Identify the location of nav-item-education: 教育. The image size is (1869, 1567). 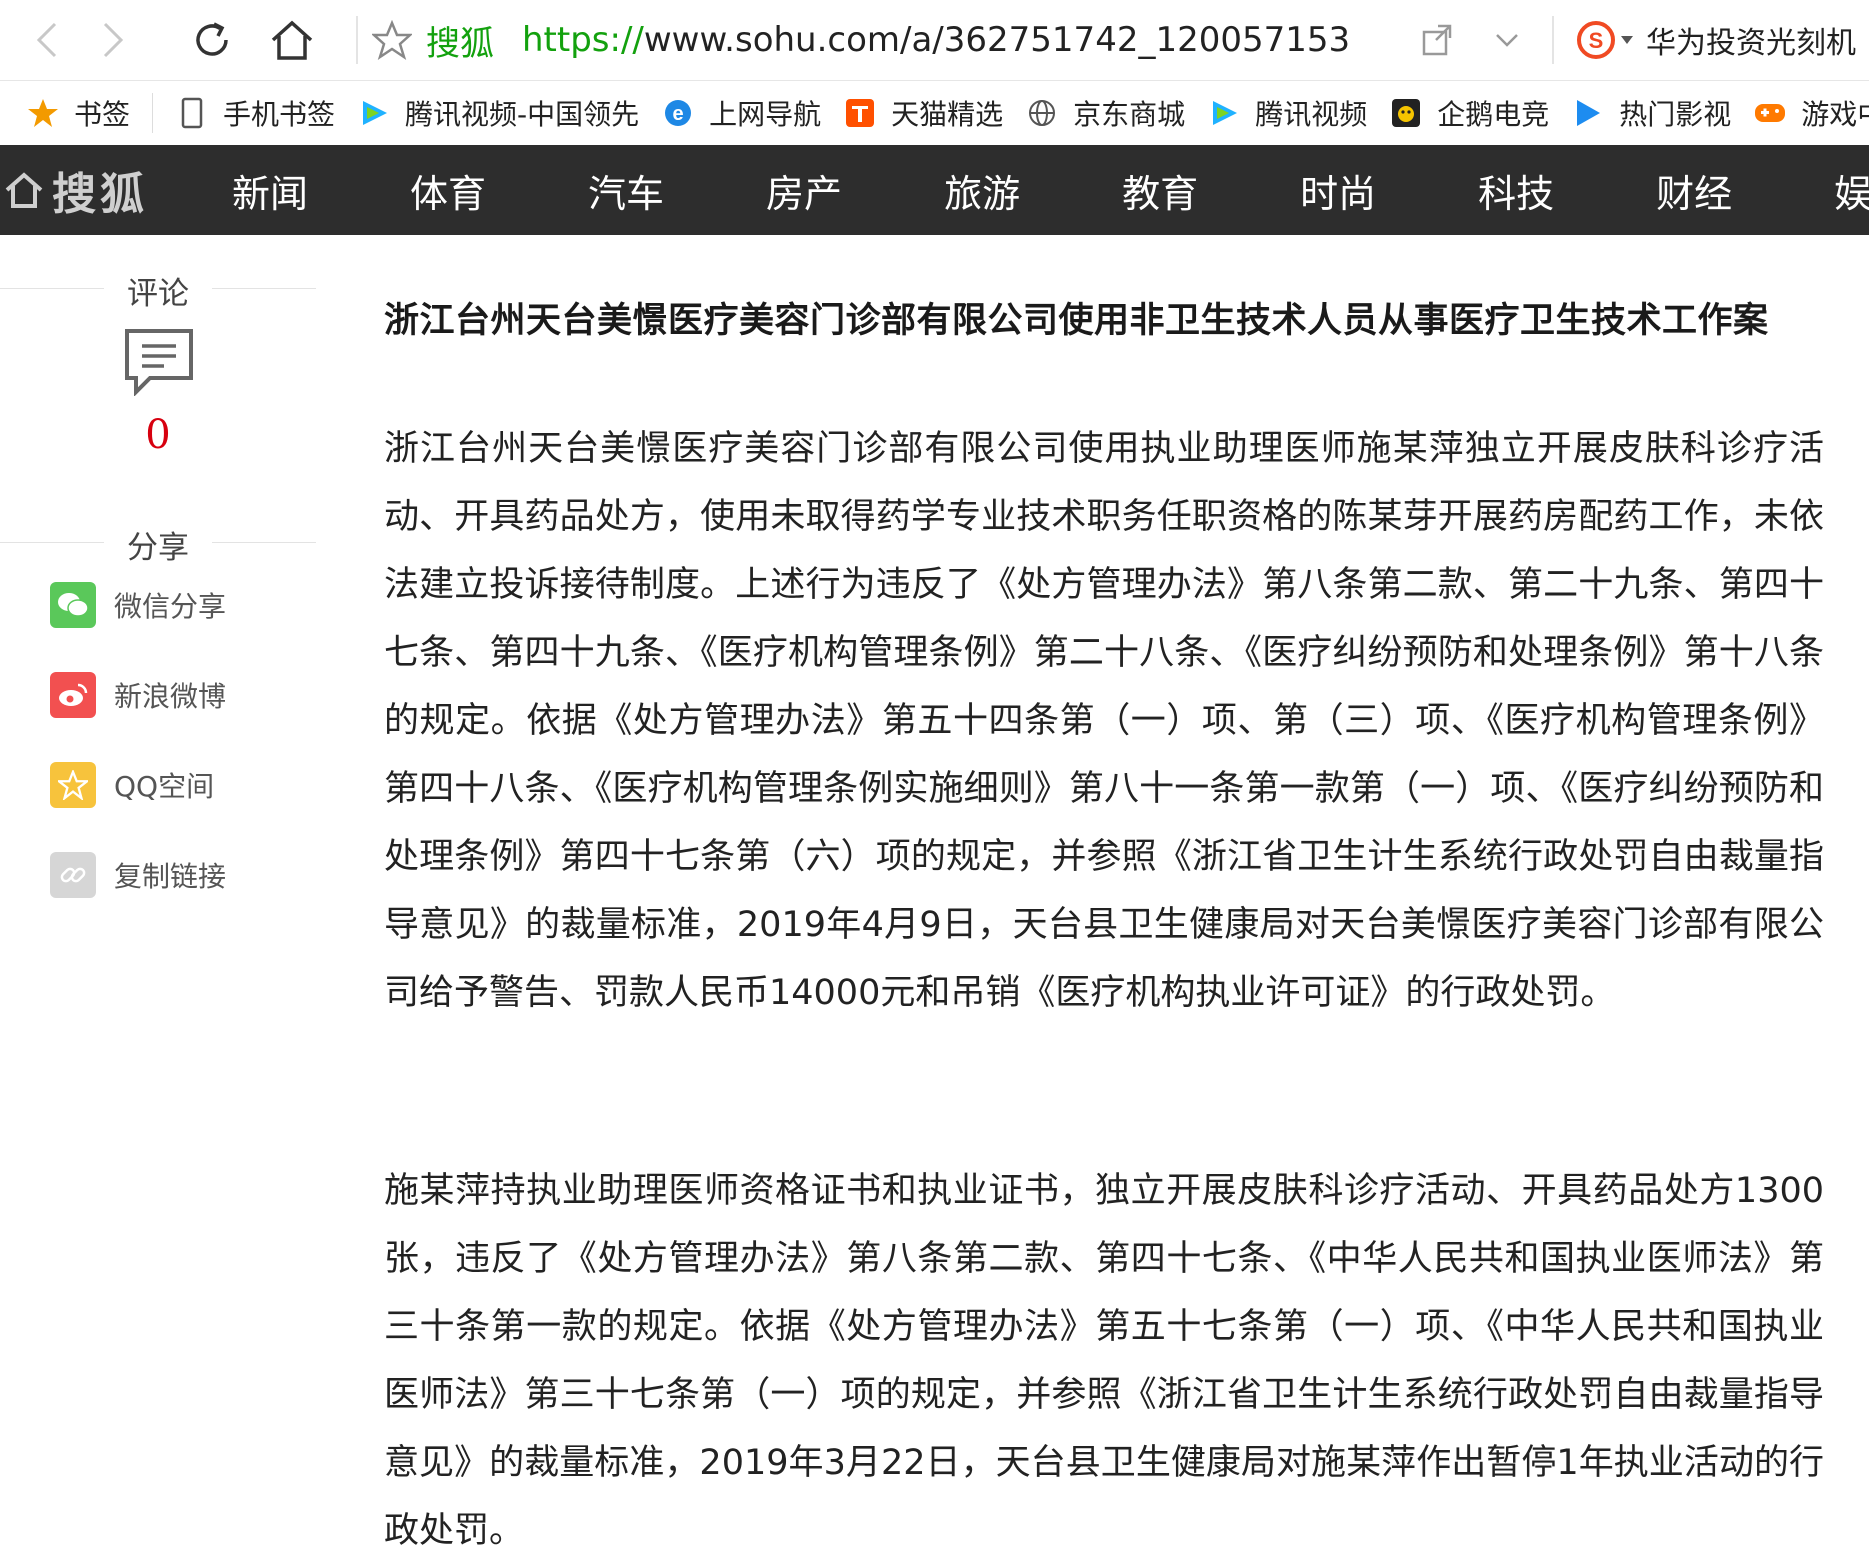
(1160, 190).